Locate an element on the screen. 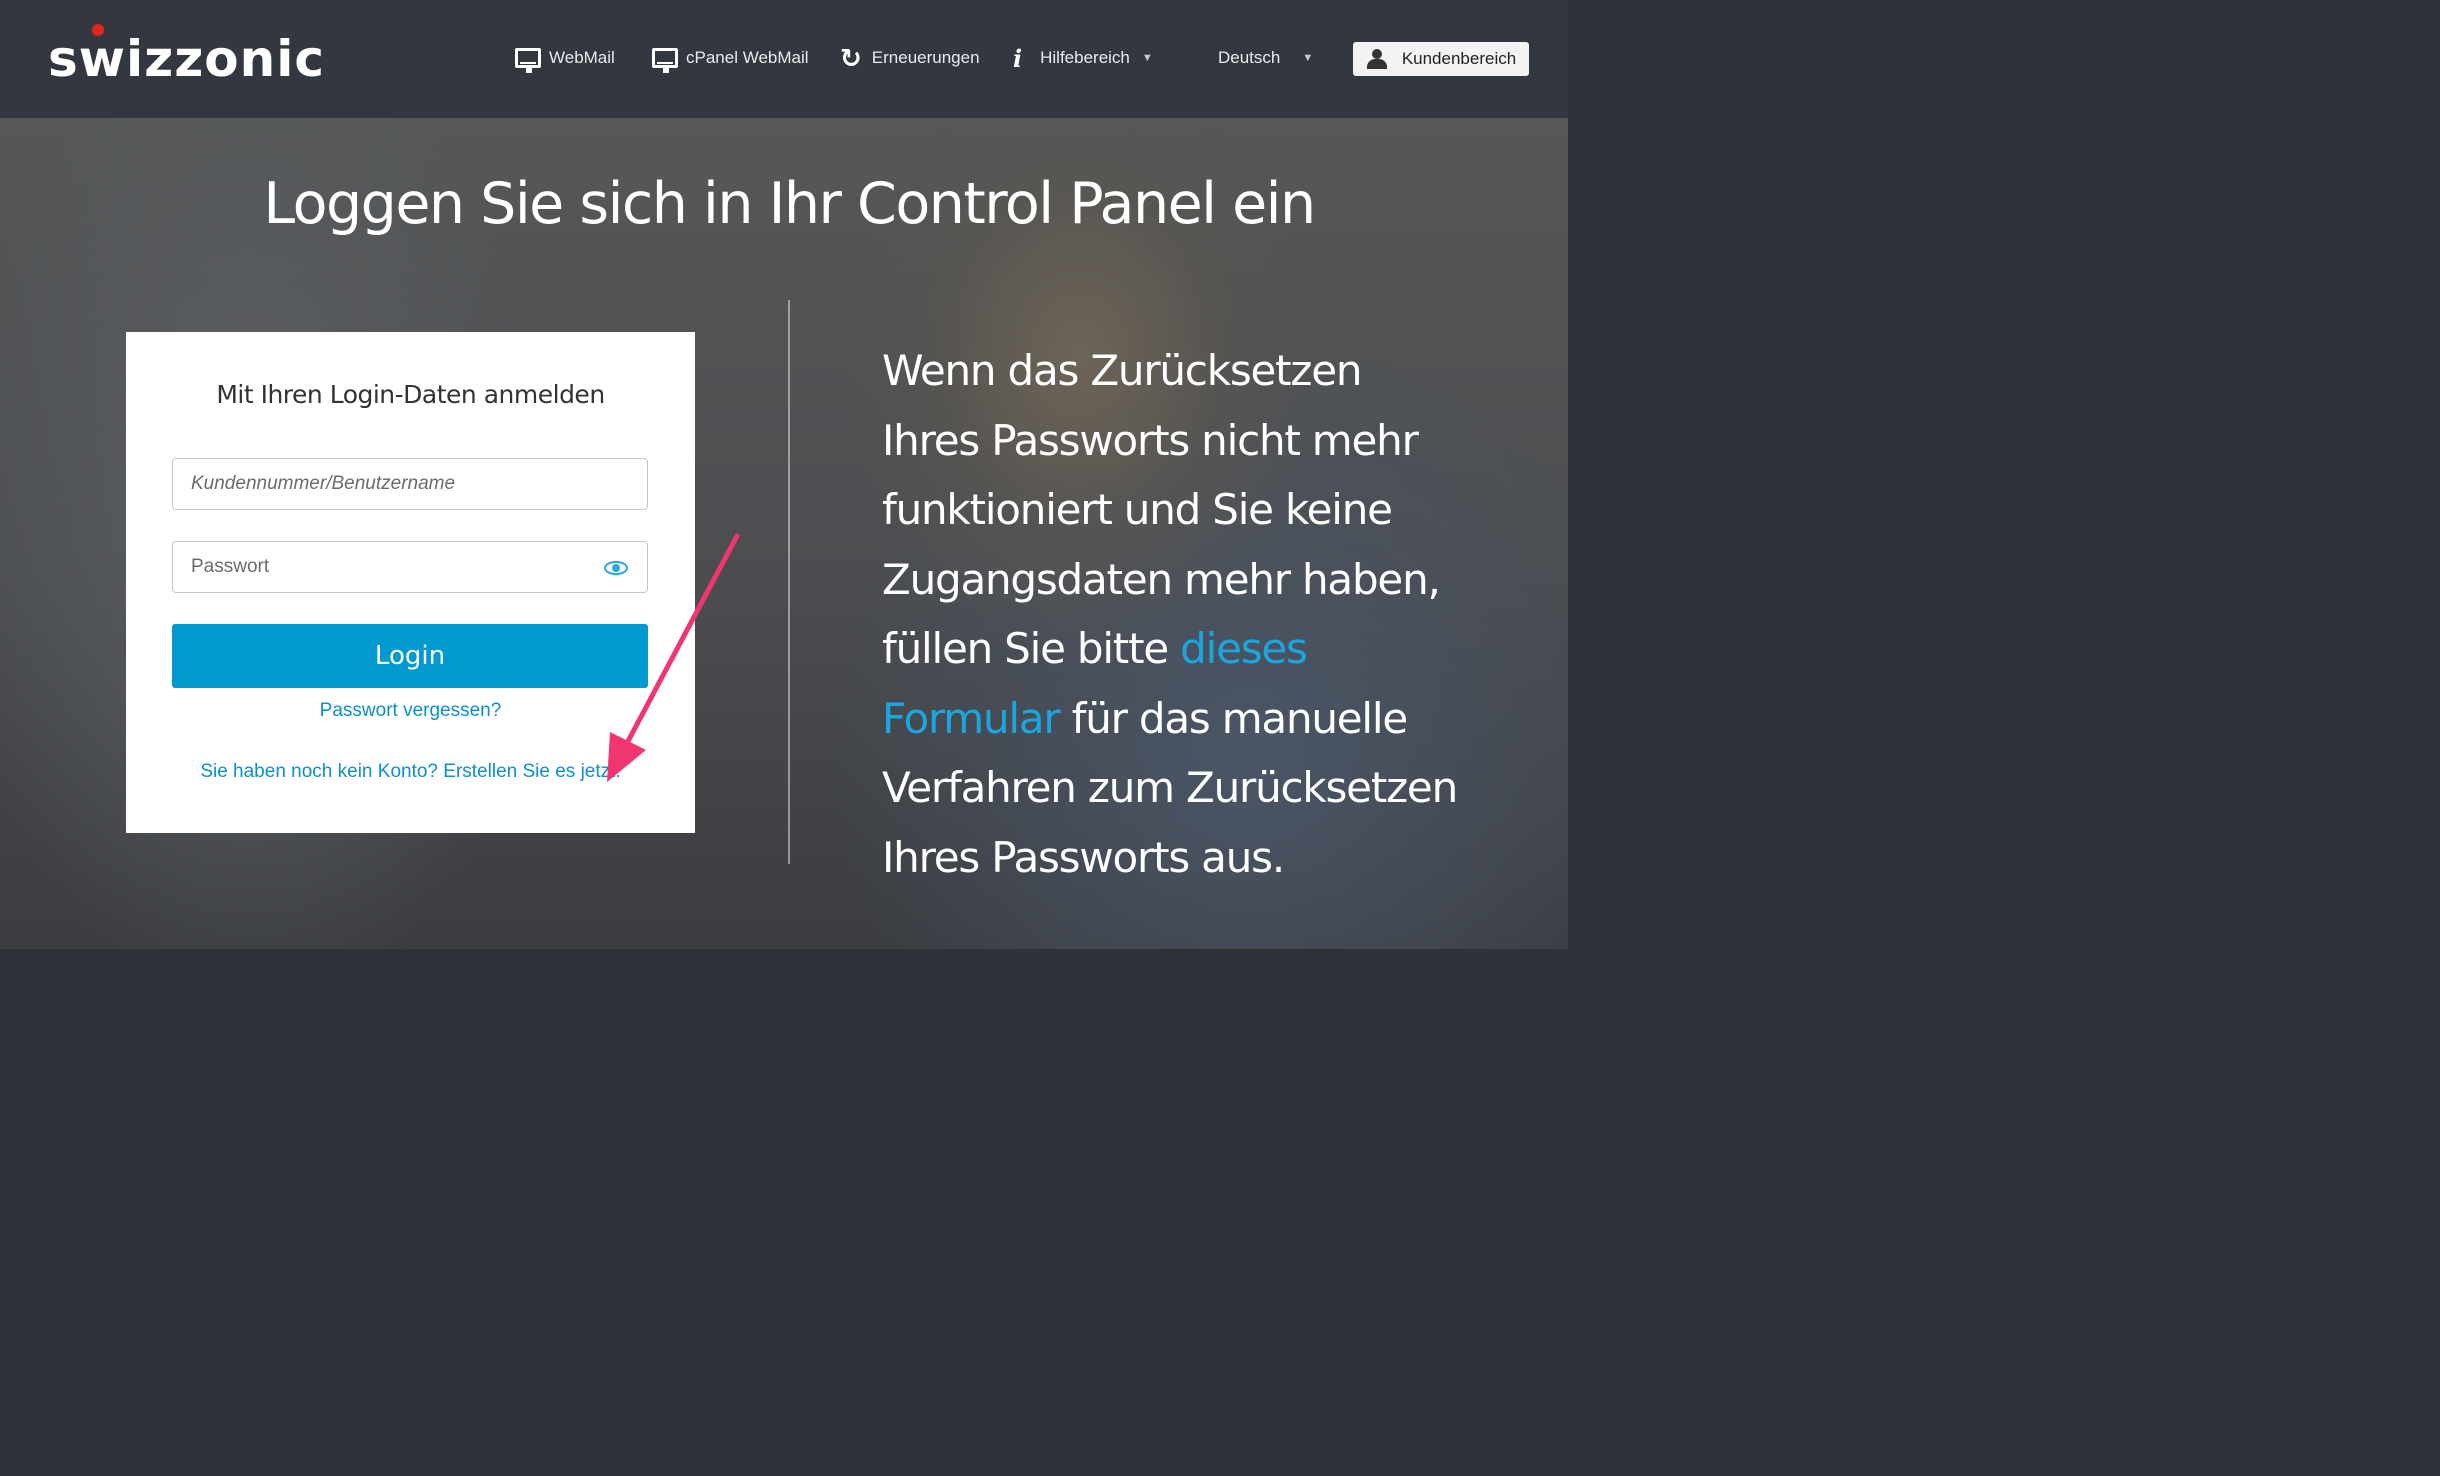 This screenshot has width=2440, height=1476. password-placeholder: Passwort is located at coordinates (230, 566).